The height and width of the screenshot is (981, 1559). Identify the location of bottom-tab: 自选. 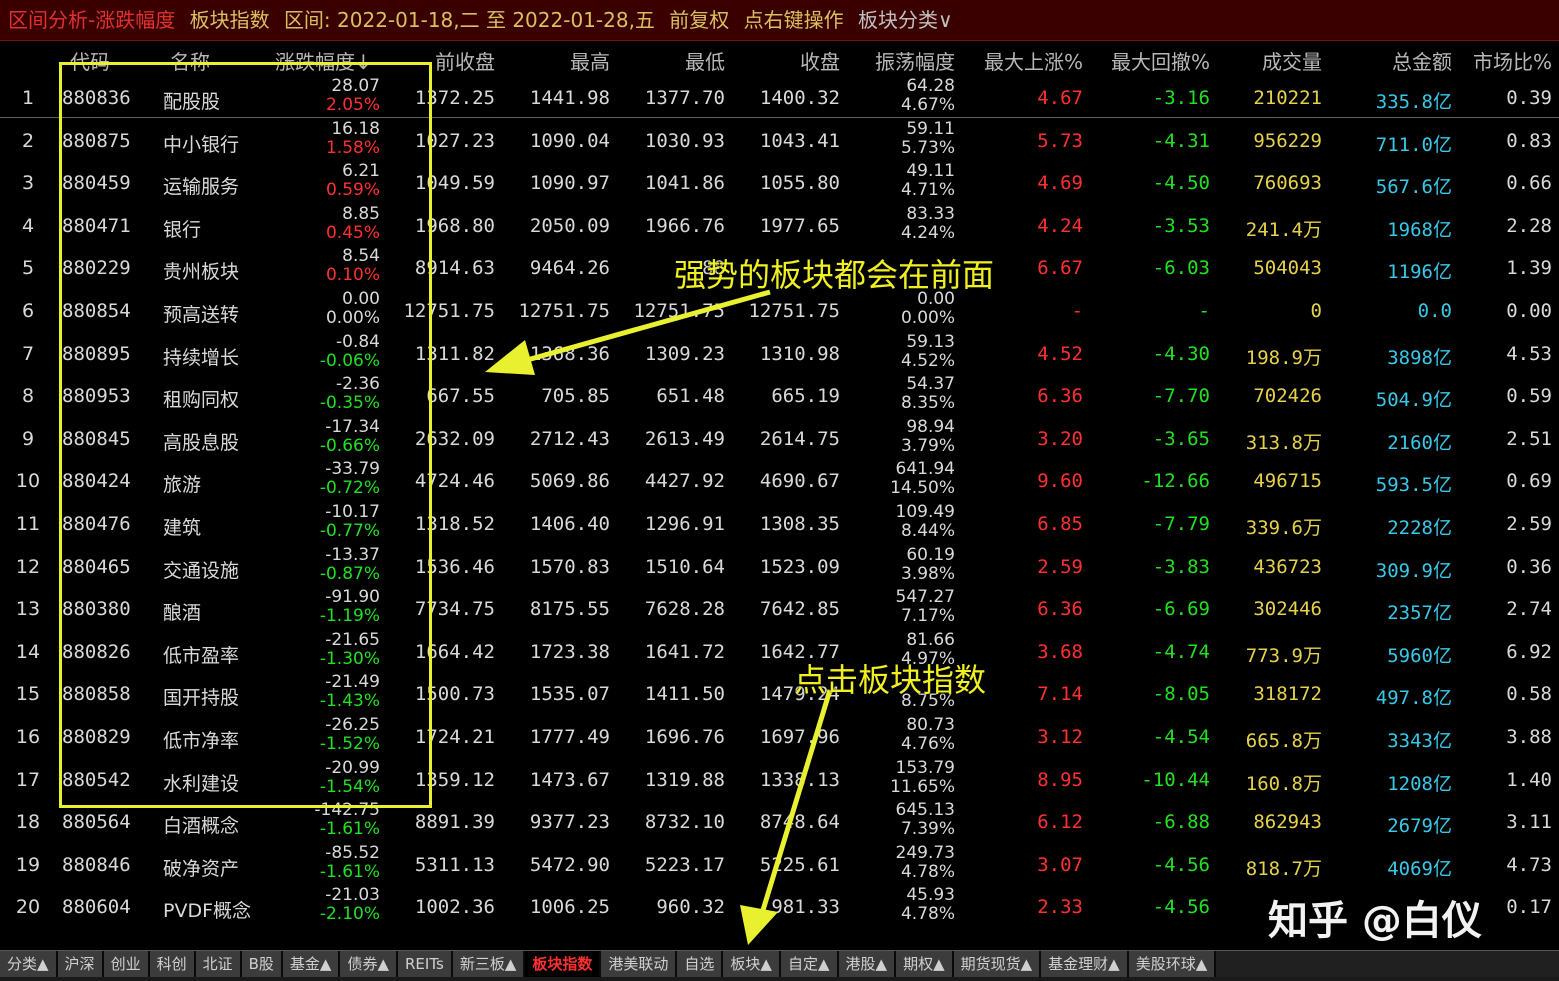
(700, 964).